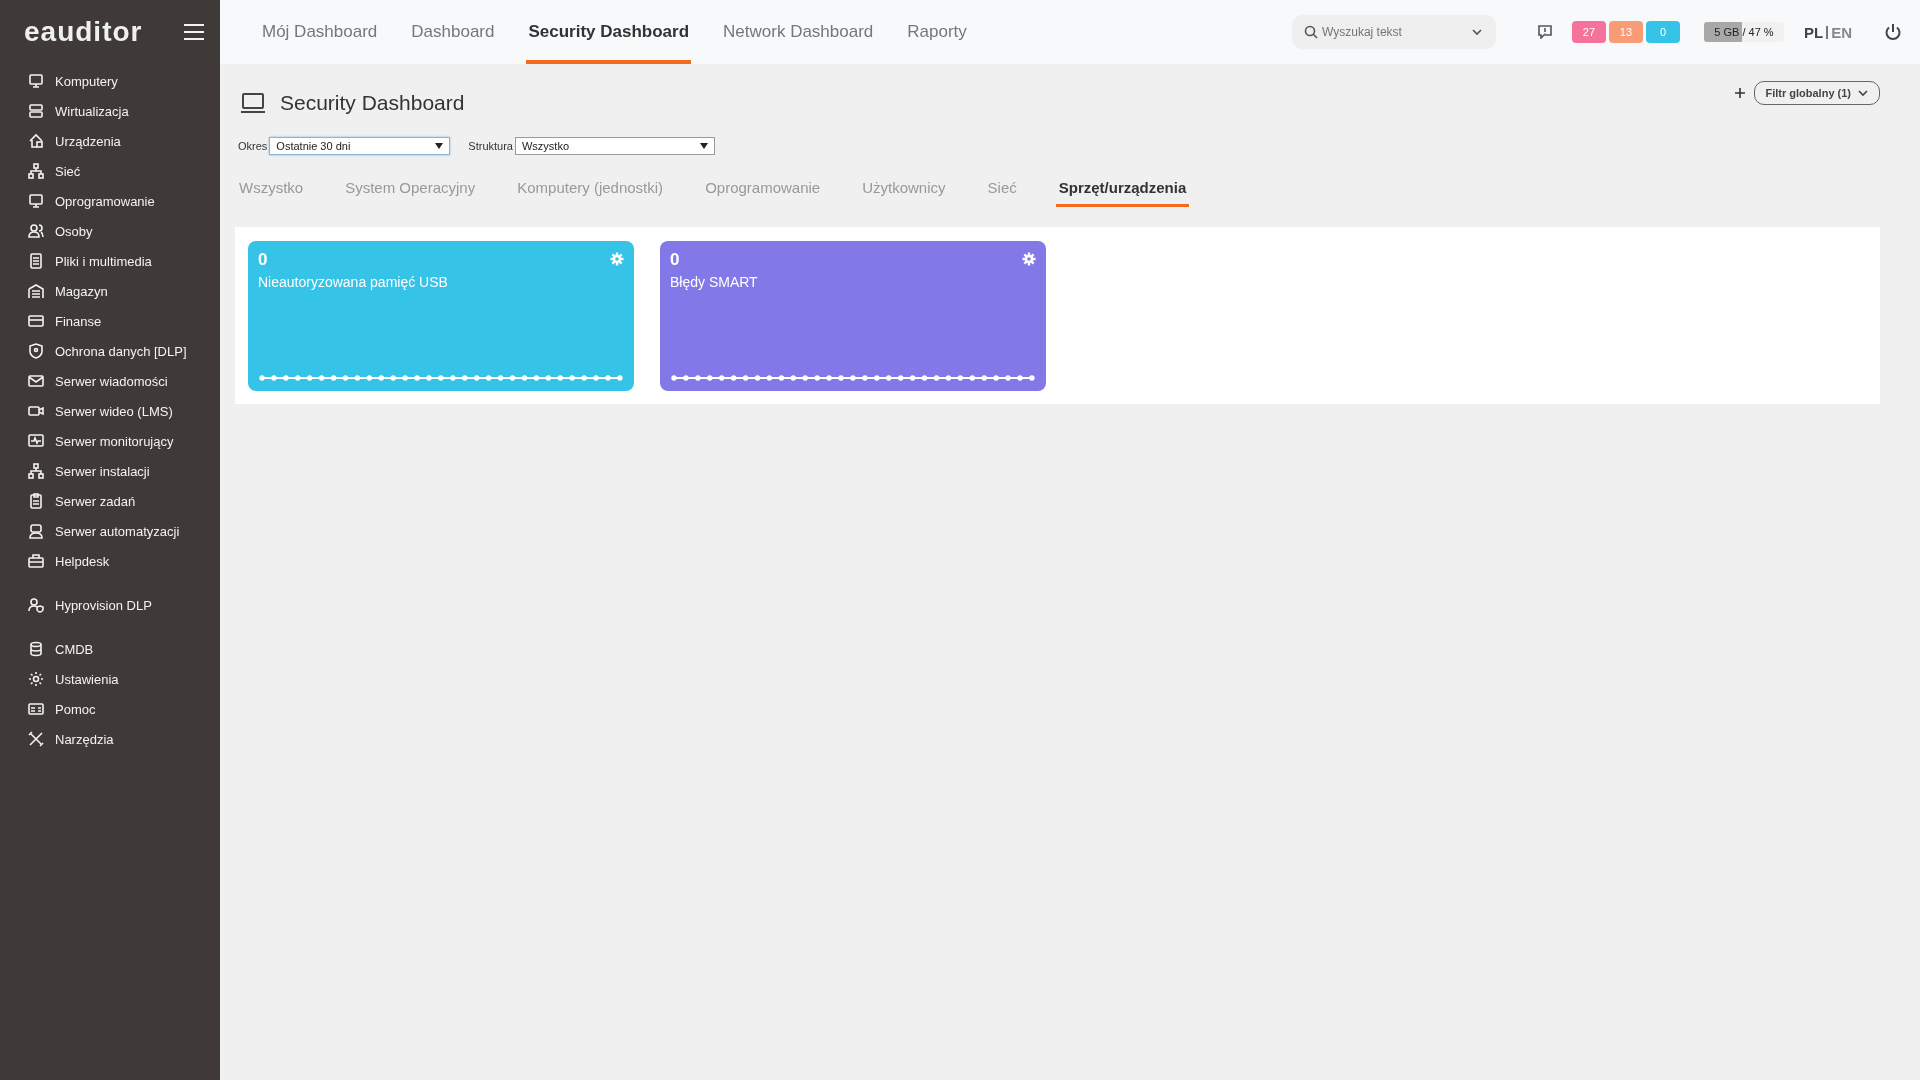 This screenshot has height=1080, width=1920. I want to click on storage-text: 5 GB / 47 %, so click(1744, 32).